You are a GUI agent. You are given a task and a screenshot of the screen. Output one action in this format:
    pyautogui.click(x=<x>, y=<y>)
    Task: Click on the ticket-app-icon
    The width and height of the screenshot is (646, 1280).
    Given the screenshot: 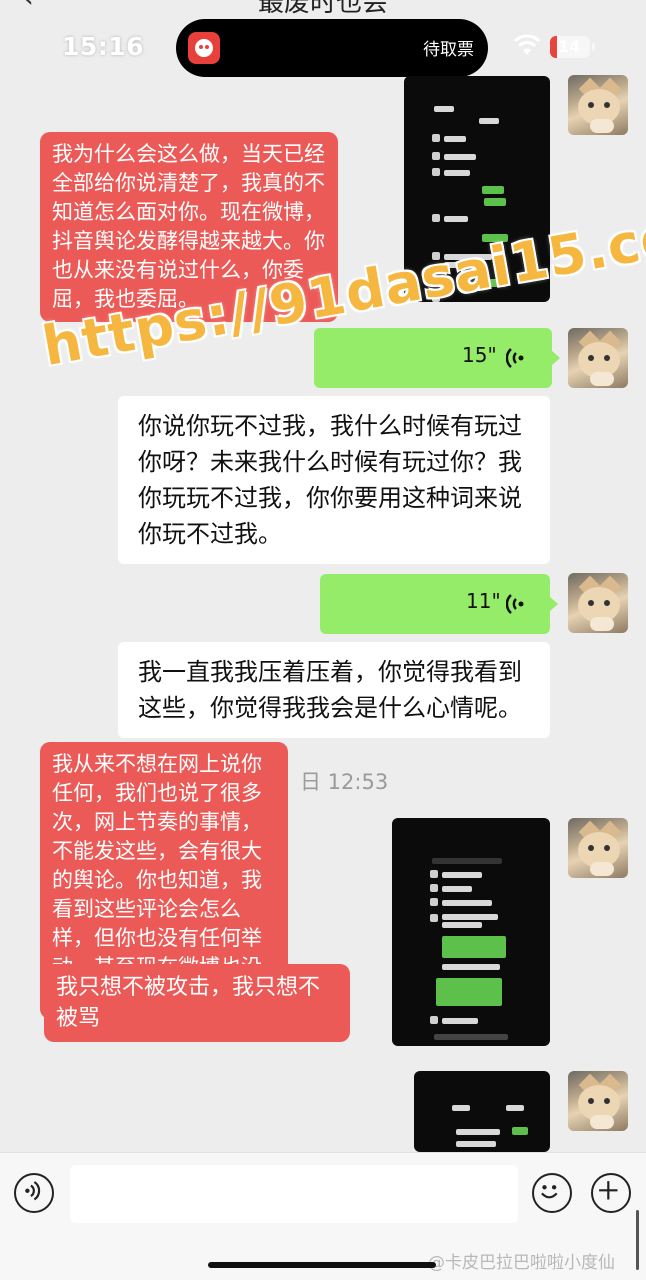 What is the action you would take?
    pyautogui.click(x=204, y=48)
    